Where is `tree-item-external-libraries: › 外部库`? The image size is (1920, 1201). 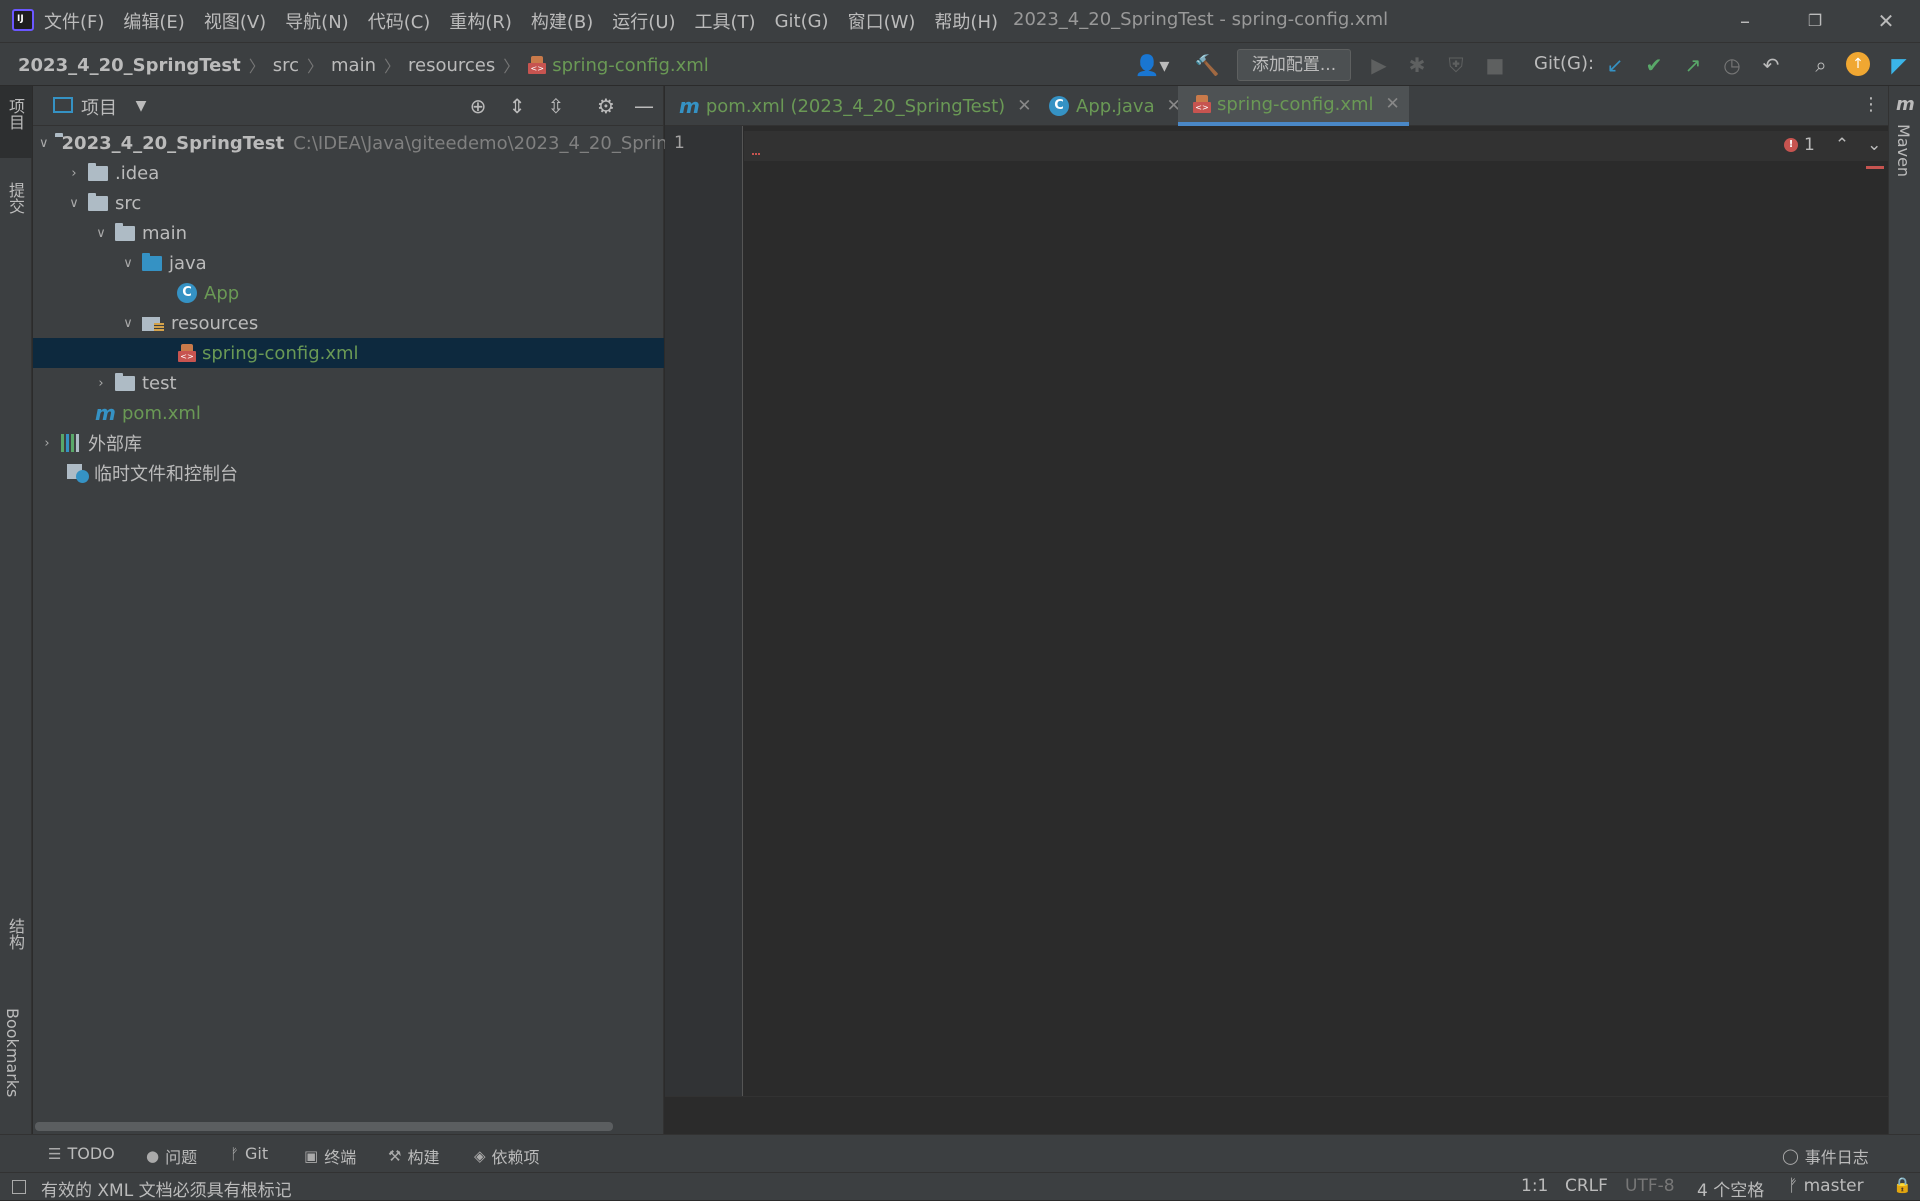
tree-item-external-libraries: › 外部库 is located at coordinates (348, 443).